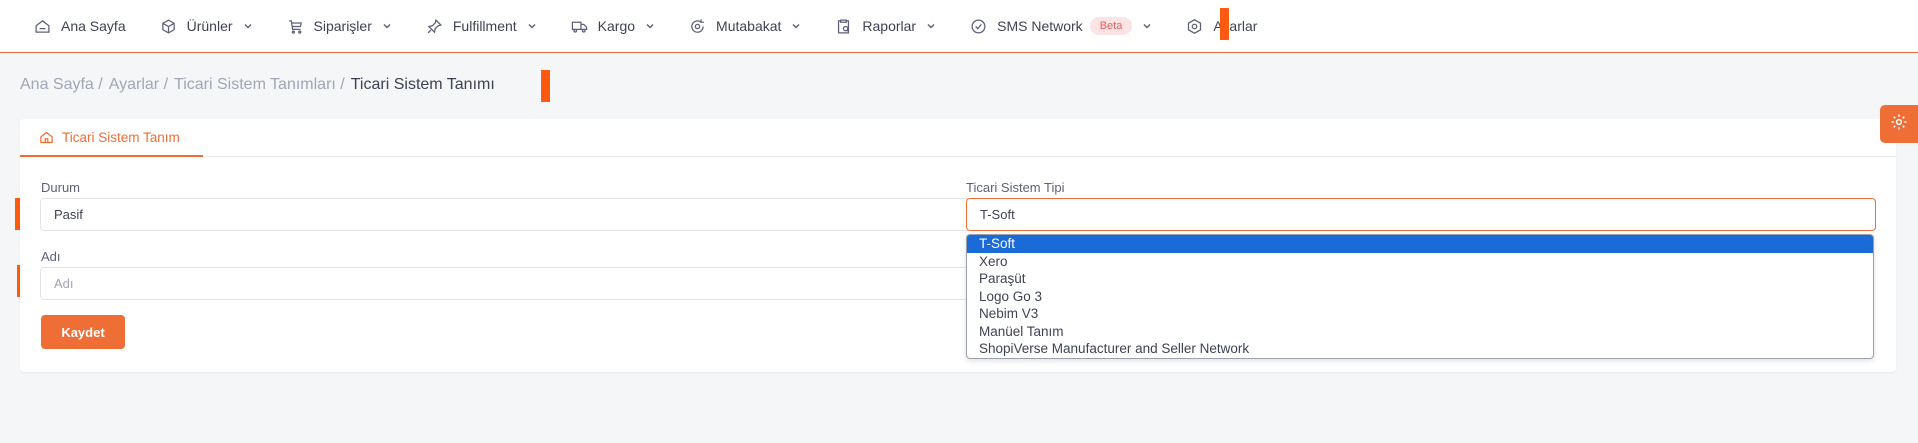 The width and height of the screenshot is (1918, 443). I want to click on breadcrumb-current: Ticari Sistem Tanımı, so click(422, 84).